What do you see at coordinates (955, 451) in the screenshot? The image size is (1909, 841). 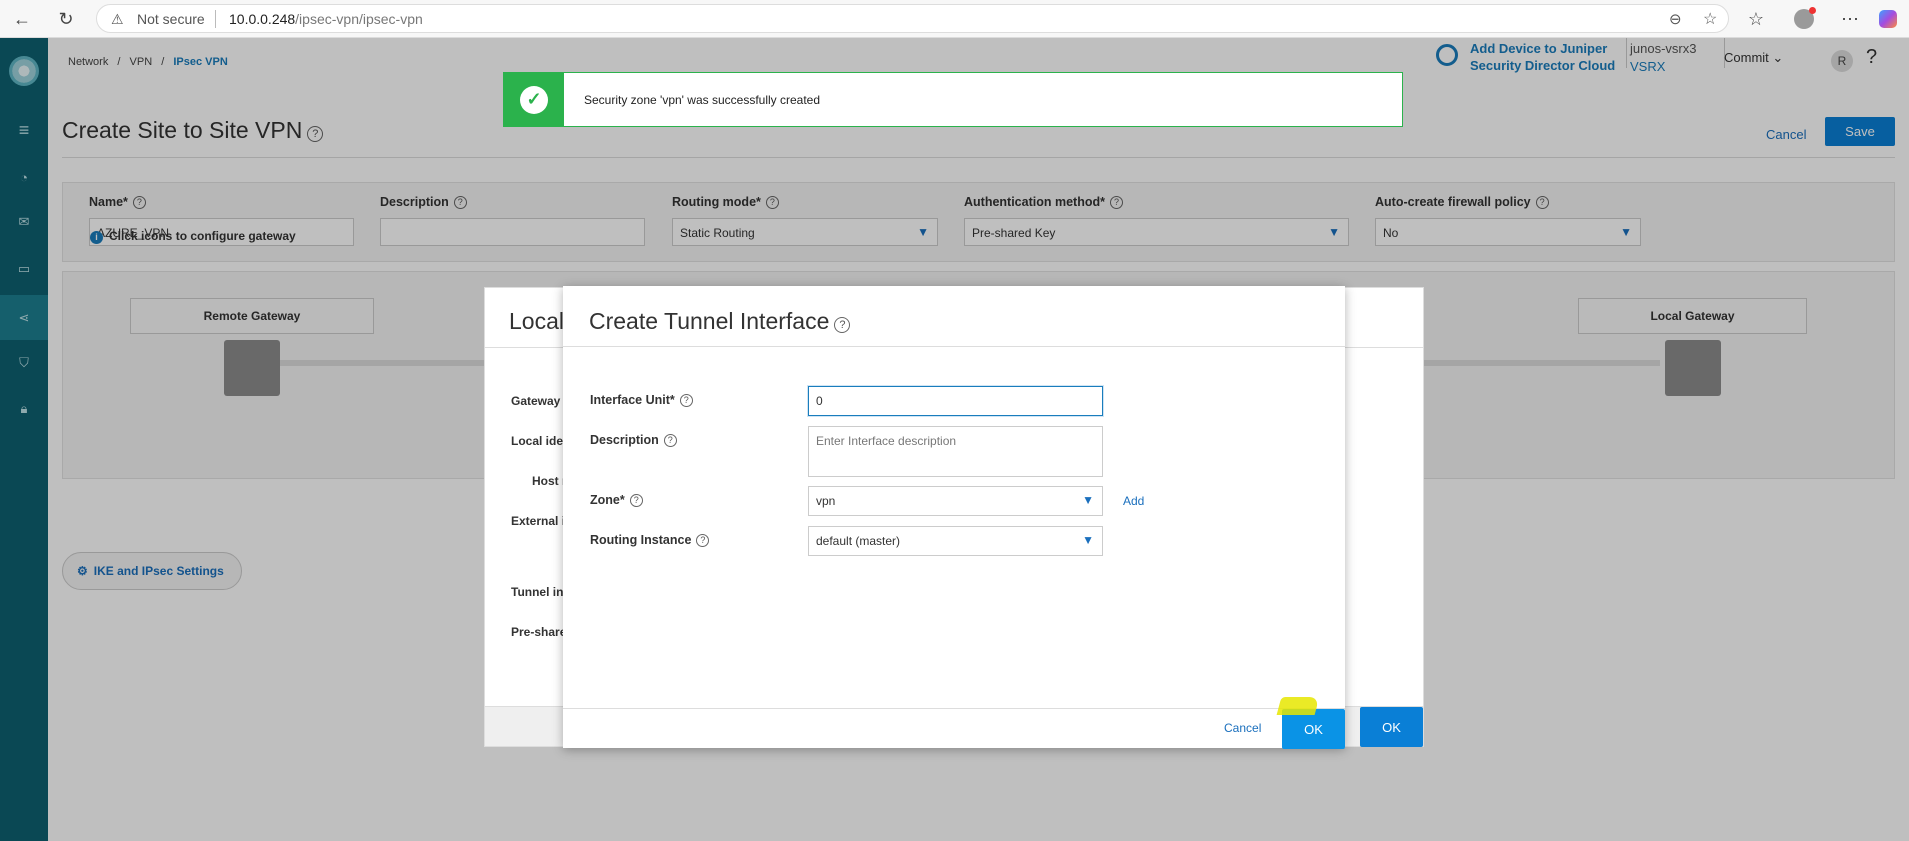 I see `interface-description-input: Enter Interface description` at bounding box center [955, 451].